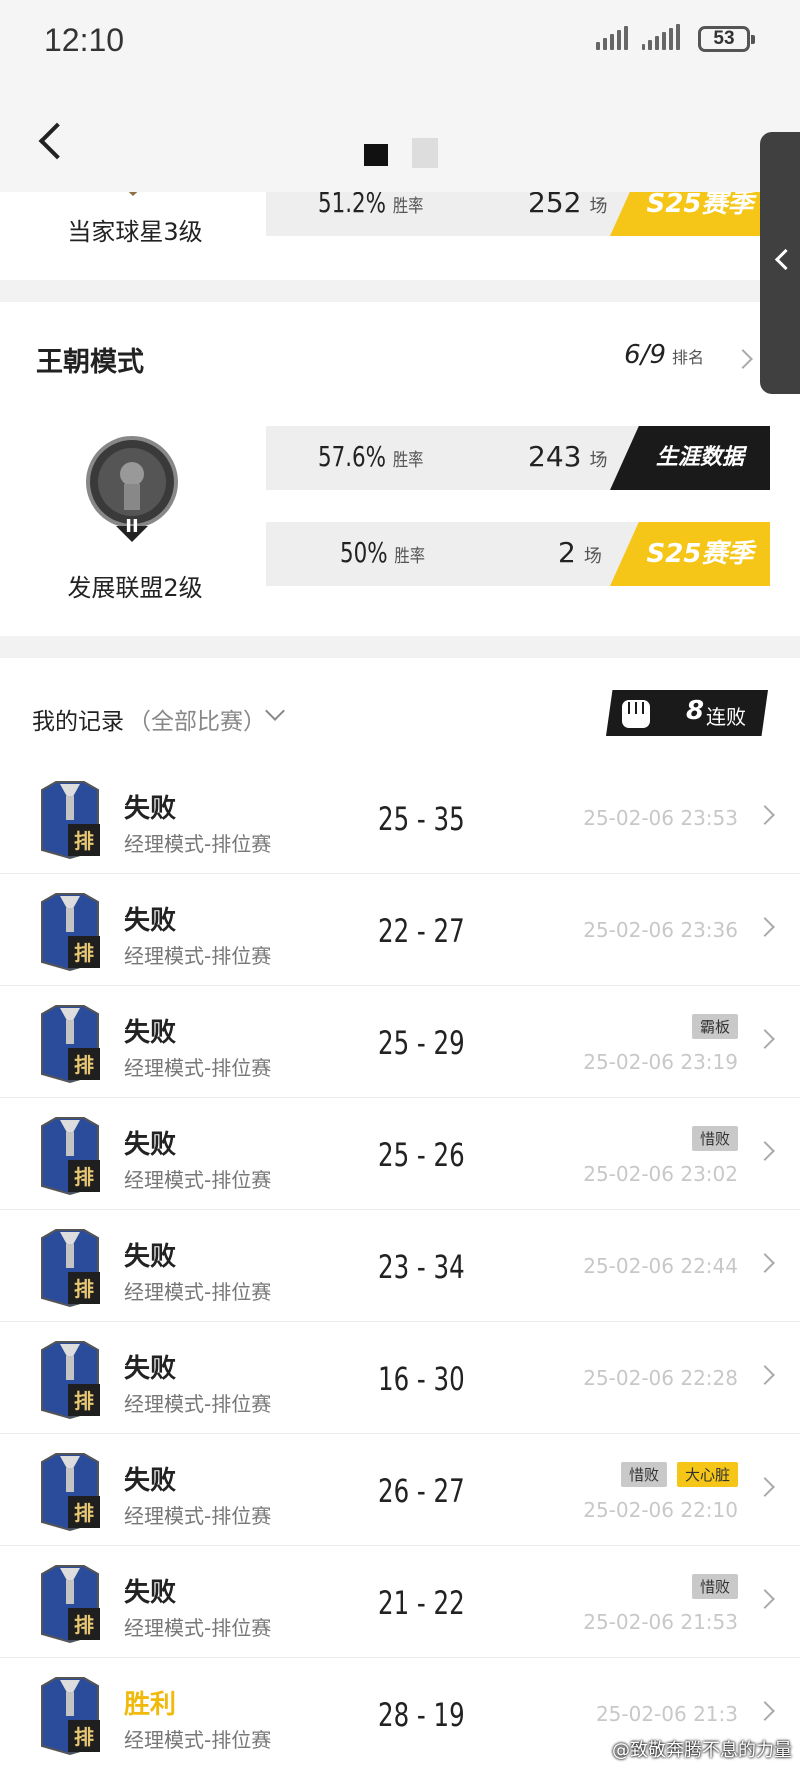 The image size is (800, 1768). Describe the element at coordinates (726, 717) in the screenshot. I see `streak-label: 连败` at that location.